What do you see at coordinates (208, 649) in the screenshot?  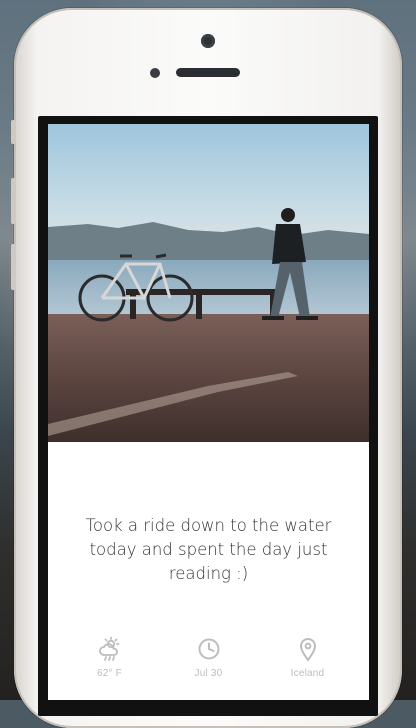 I see `clock-icon` at bounding box center [208, 649].